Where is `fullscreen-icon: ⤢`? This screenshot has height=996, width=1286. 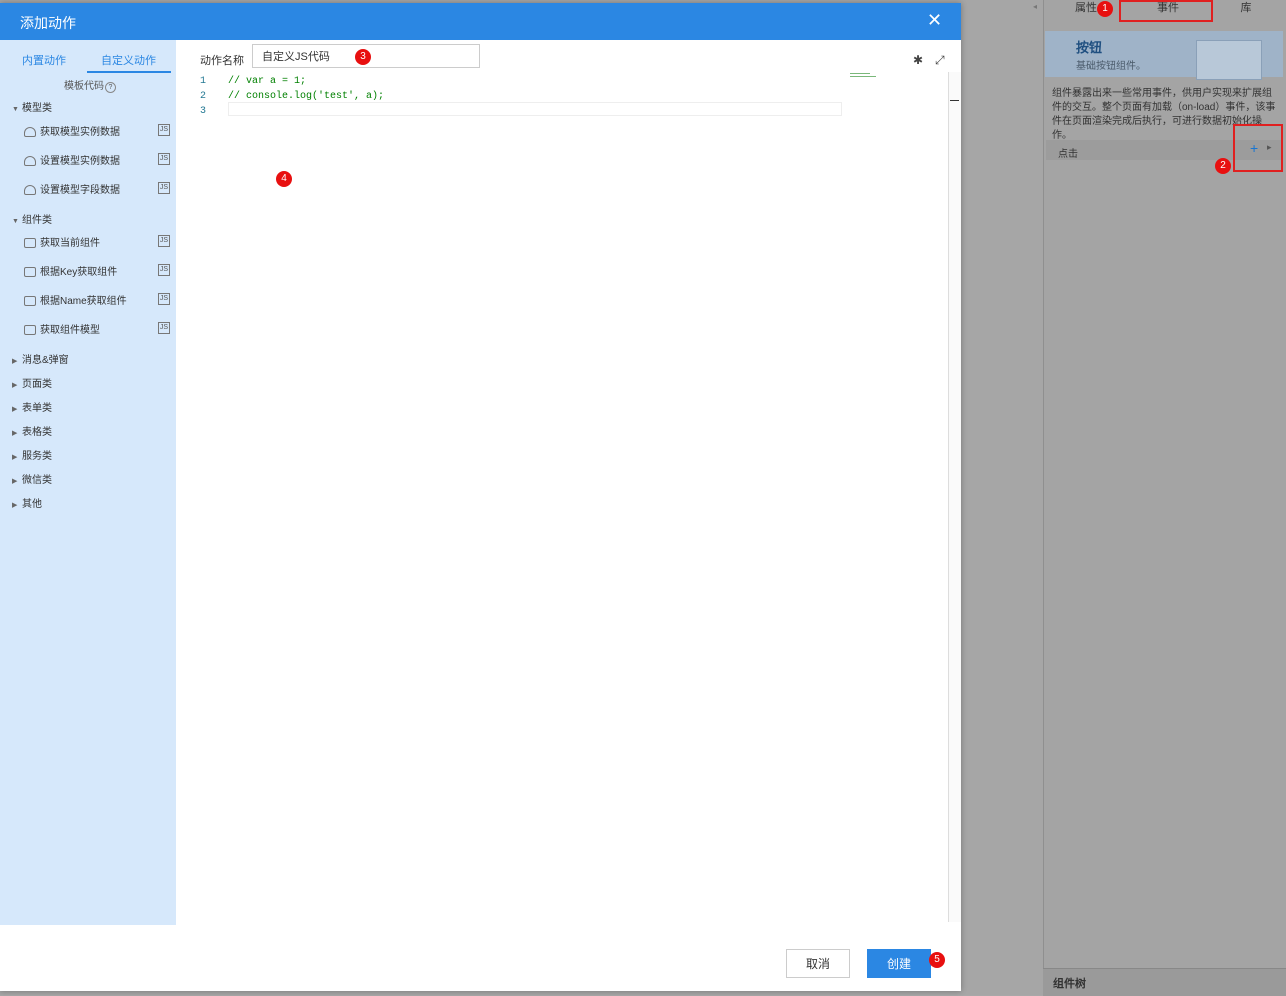 fullscreen-icon: ⤢ is located at coordinates (940, 60).